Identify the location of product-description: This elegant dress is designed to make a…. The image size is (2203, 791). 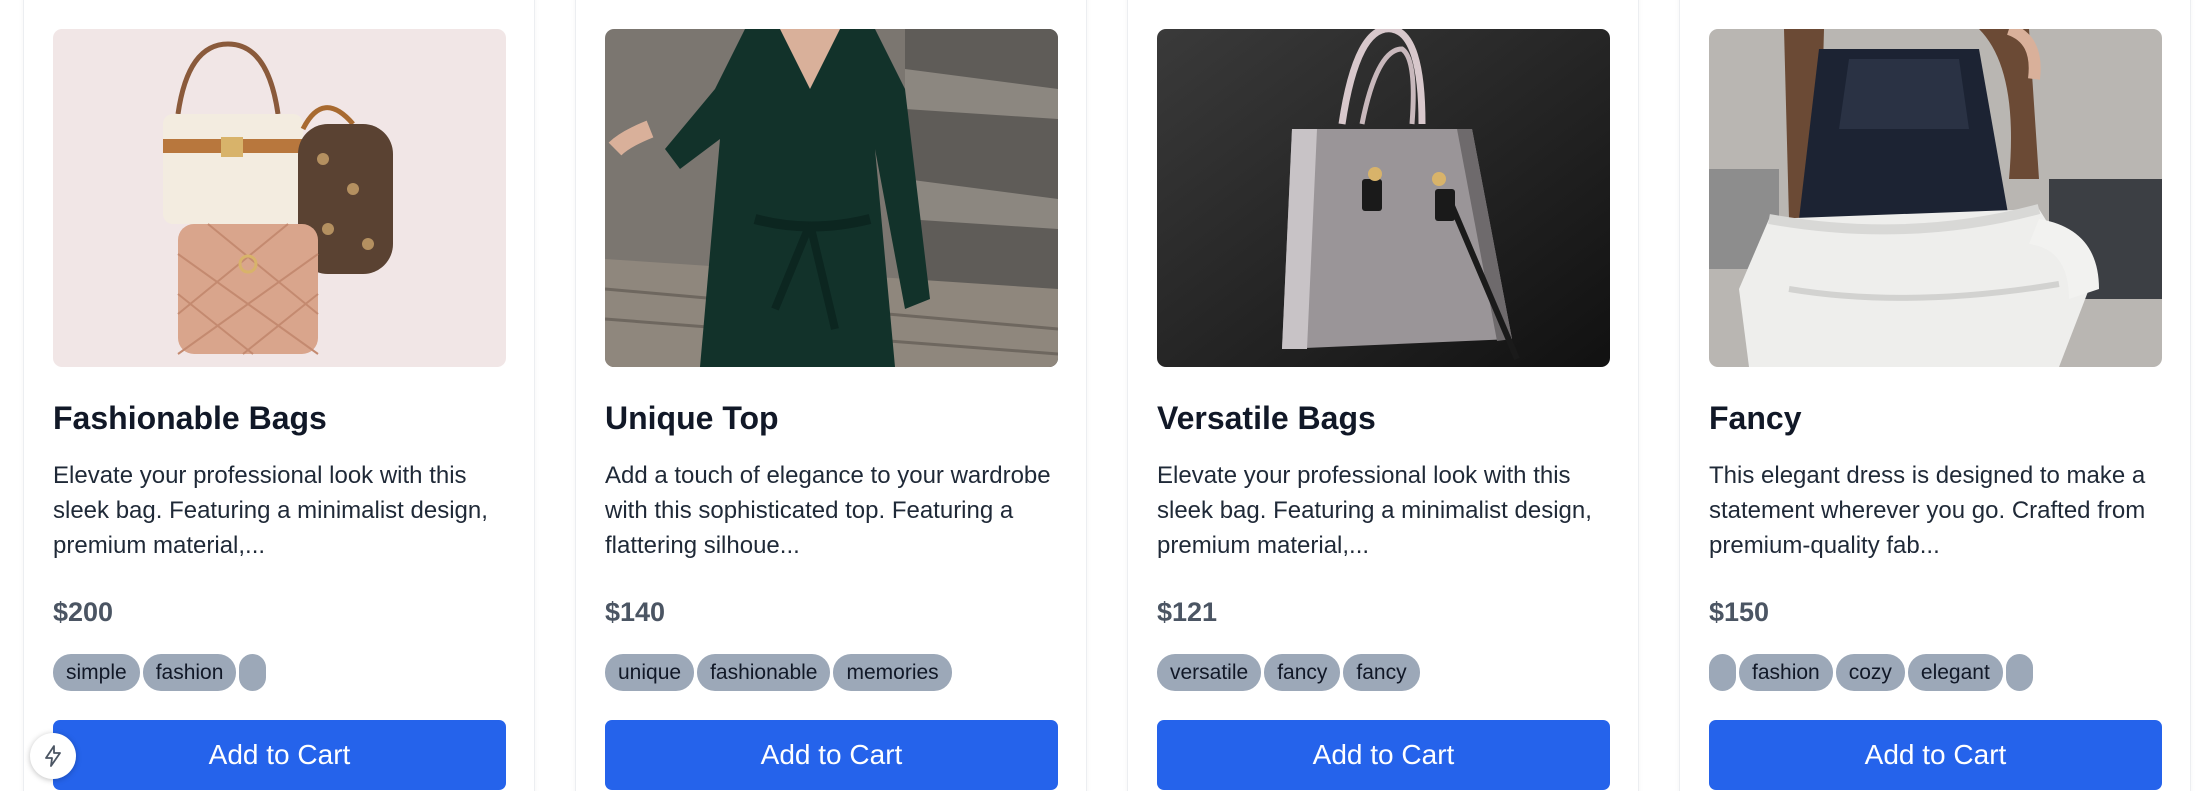
(1927, 510).